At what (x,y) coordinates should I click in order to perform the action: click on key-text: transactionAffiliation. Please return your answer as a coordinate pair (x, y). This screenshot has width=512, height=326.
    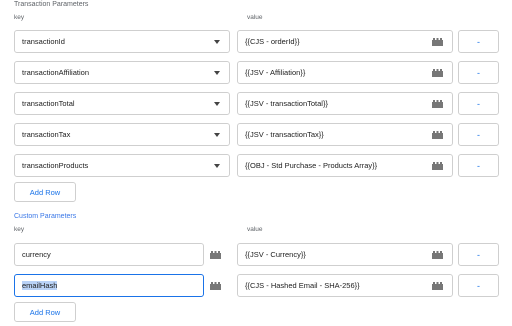
    Looking at the image, I should click on (55, 72).